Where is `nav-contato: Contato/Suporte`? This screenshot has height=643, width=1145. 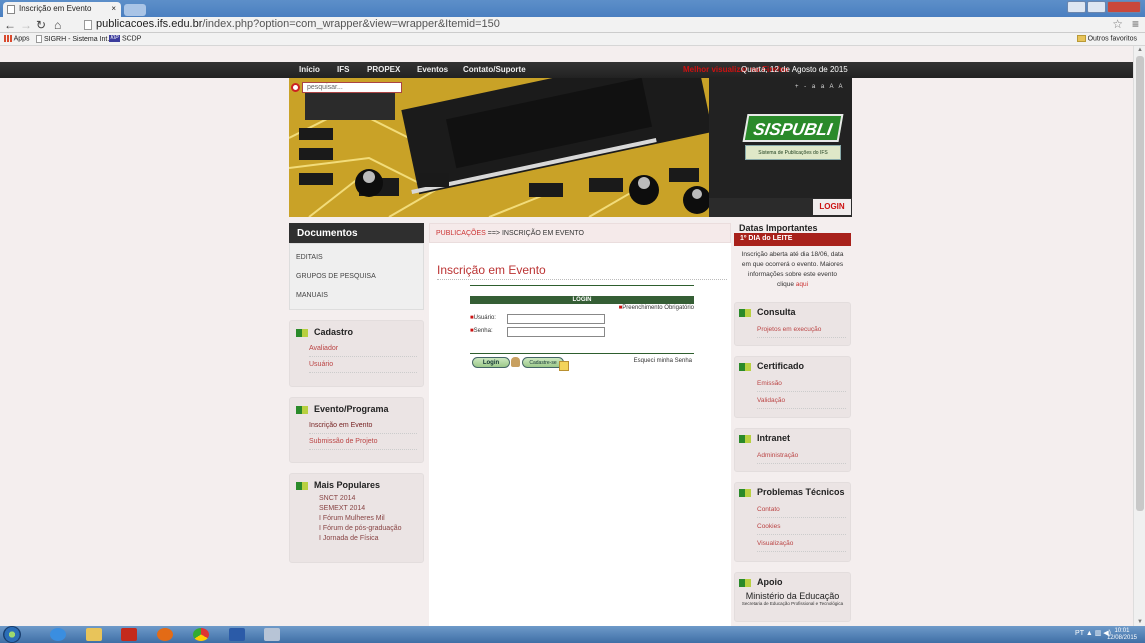
nav-contato: Contato/Suporte is located at coordinates (494, 69).